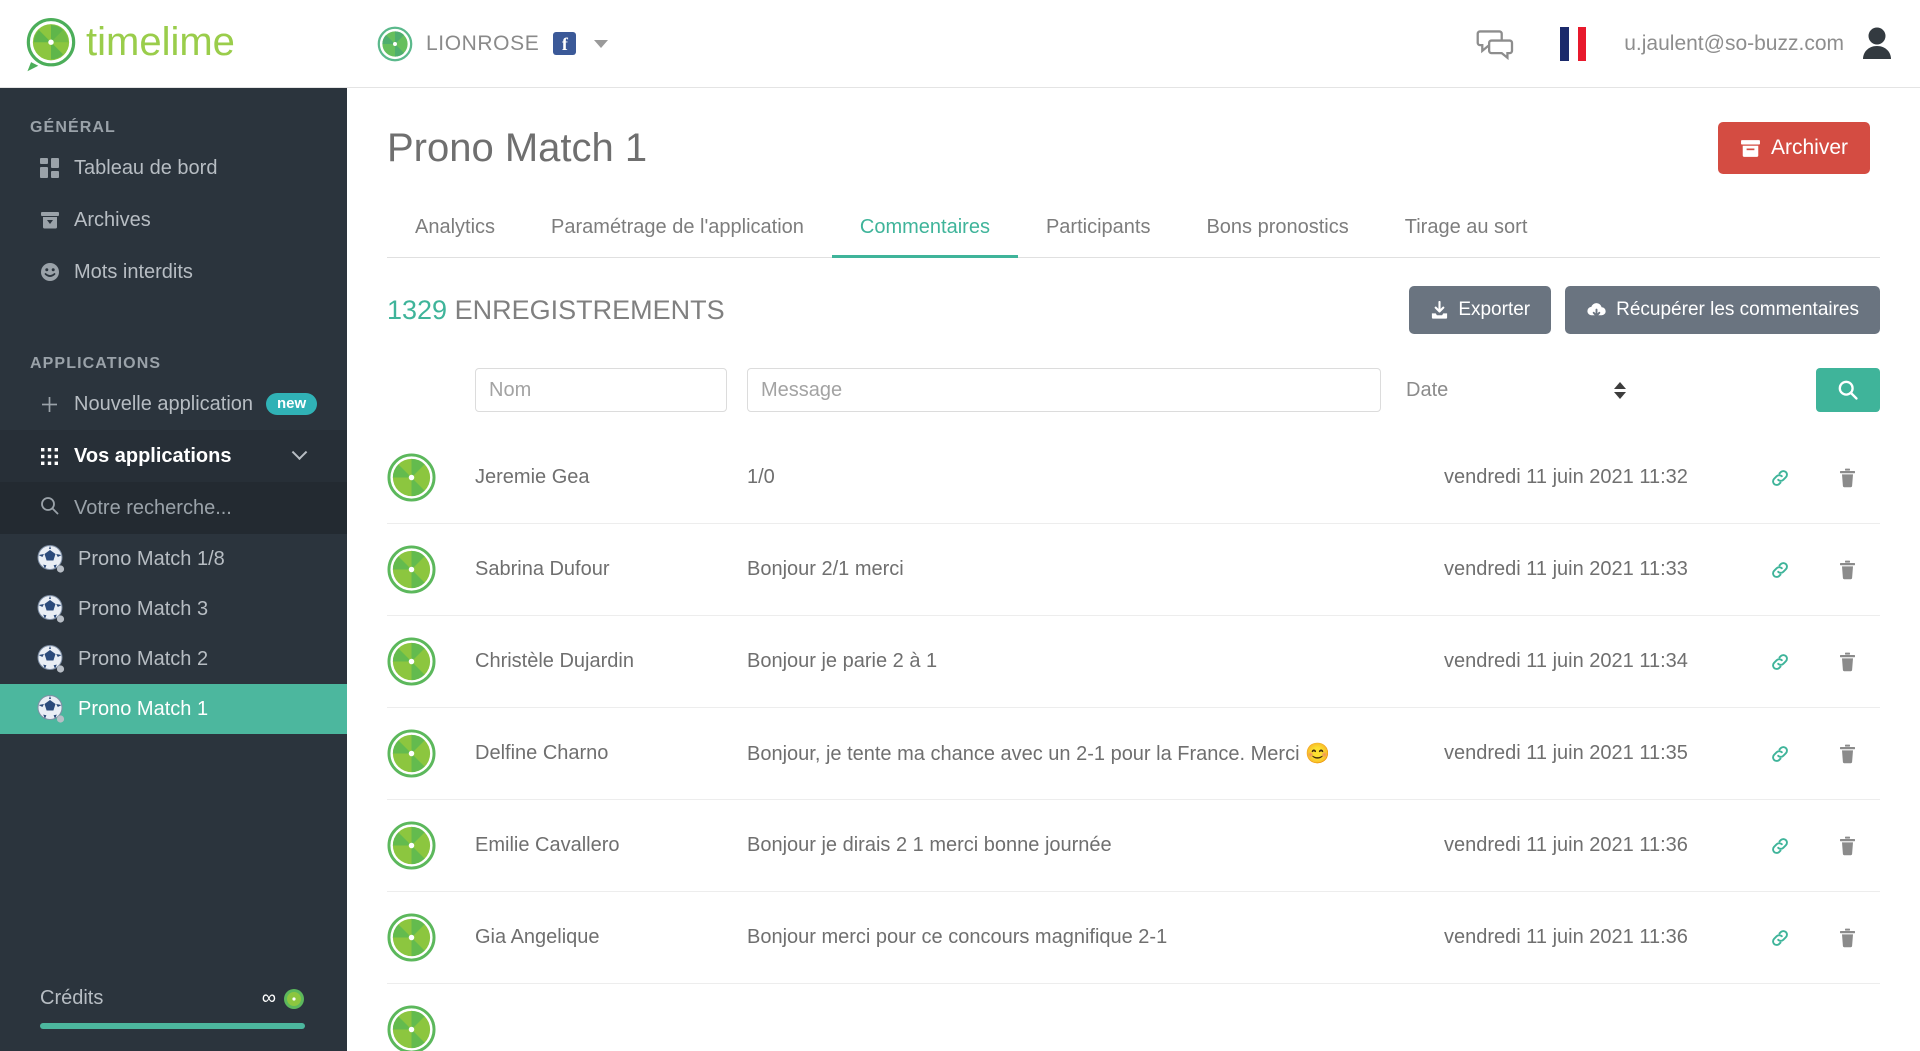  Describe the element at coordinates (842, 661) in the screenshot. I see `comment-message: Bonjour je parie 2 à 1` at that location.